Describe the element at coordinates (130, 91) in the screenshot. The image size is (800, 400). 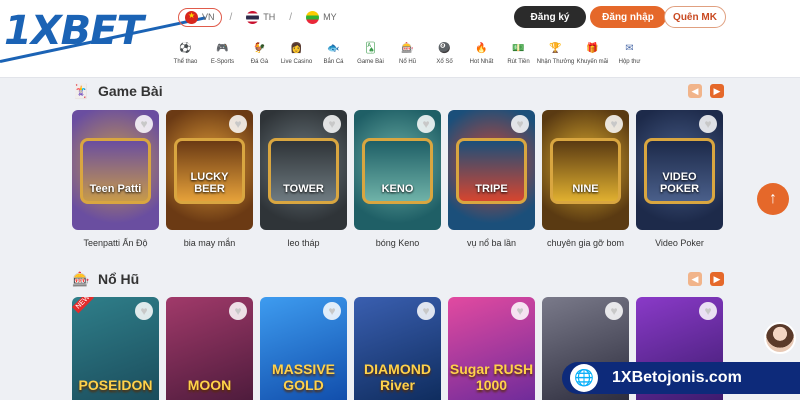
I see `section-title: Game Bài` at that location.